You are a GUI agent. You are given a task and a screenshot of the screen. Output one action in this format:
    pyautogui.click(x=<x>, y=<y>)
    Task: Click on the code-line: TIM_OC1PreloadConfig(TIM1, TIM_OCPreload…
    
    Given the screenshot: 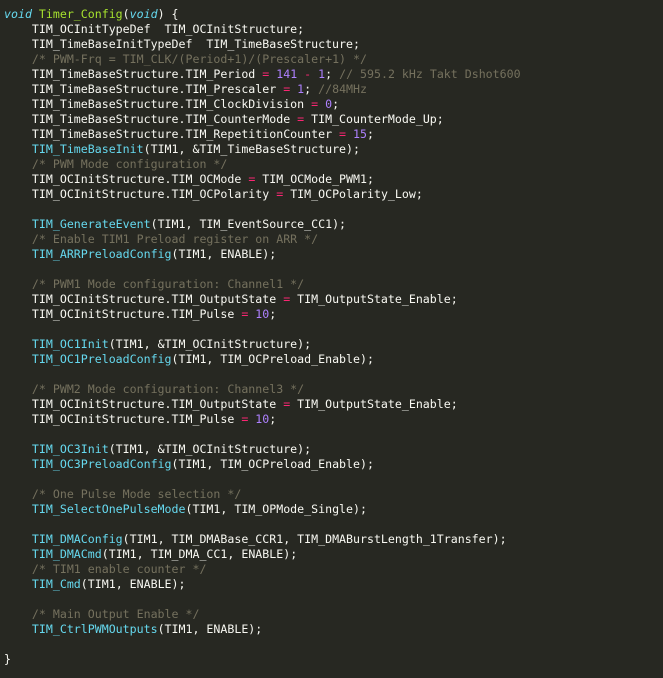 What is the action you would take?
    pyautogui.click(x=333, y=359)
    